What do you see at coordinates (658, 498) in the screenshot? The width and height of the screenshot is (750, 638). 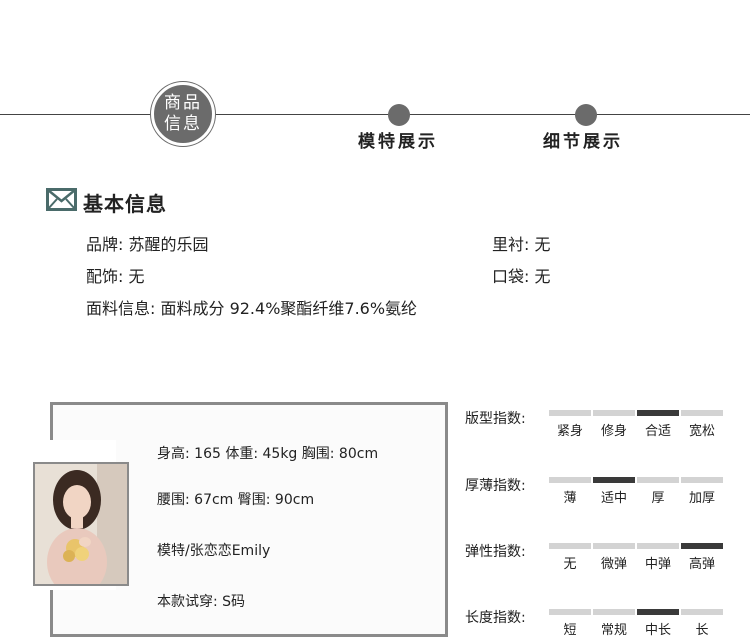 I see `index-option: 厚` at bounding box center [658, 498].